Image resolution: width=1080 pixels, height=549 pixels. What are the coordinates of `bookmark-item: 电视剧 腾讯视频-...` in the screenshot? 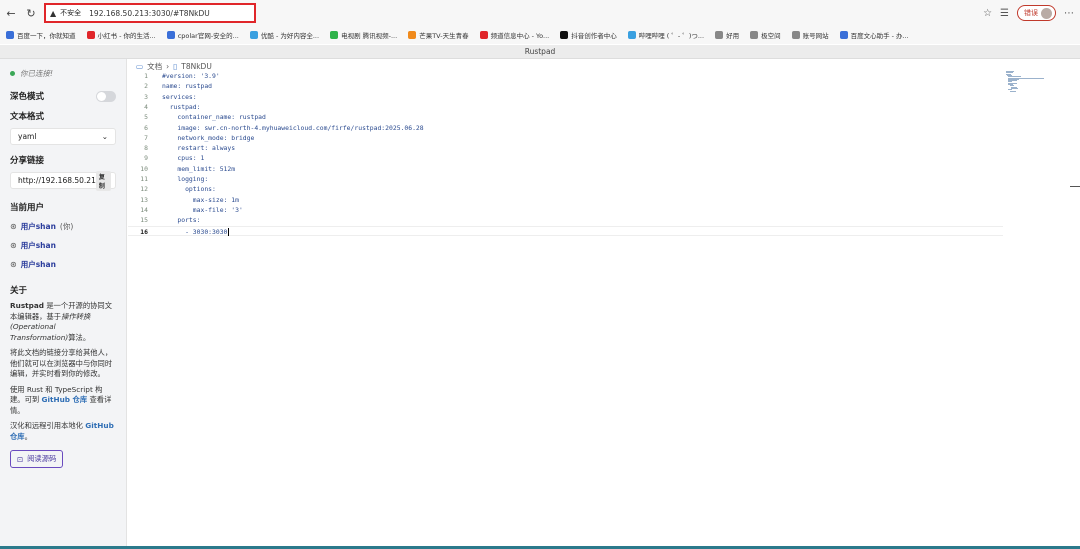 It's located at (363, 35).